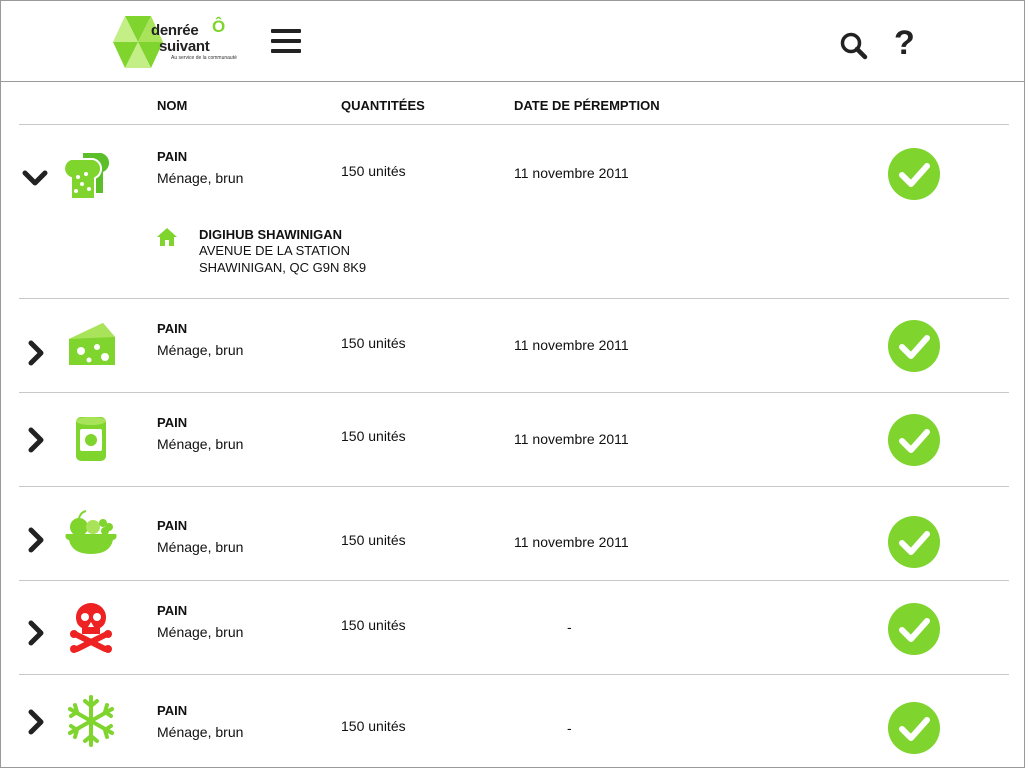 The width and height of the screenshot is (1025, 768). Describe the element at coordinates (587, 105) in the screenshot. I see `column-header-expiry: DATE DE PÉREMPTION` at that location.